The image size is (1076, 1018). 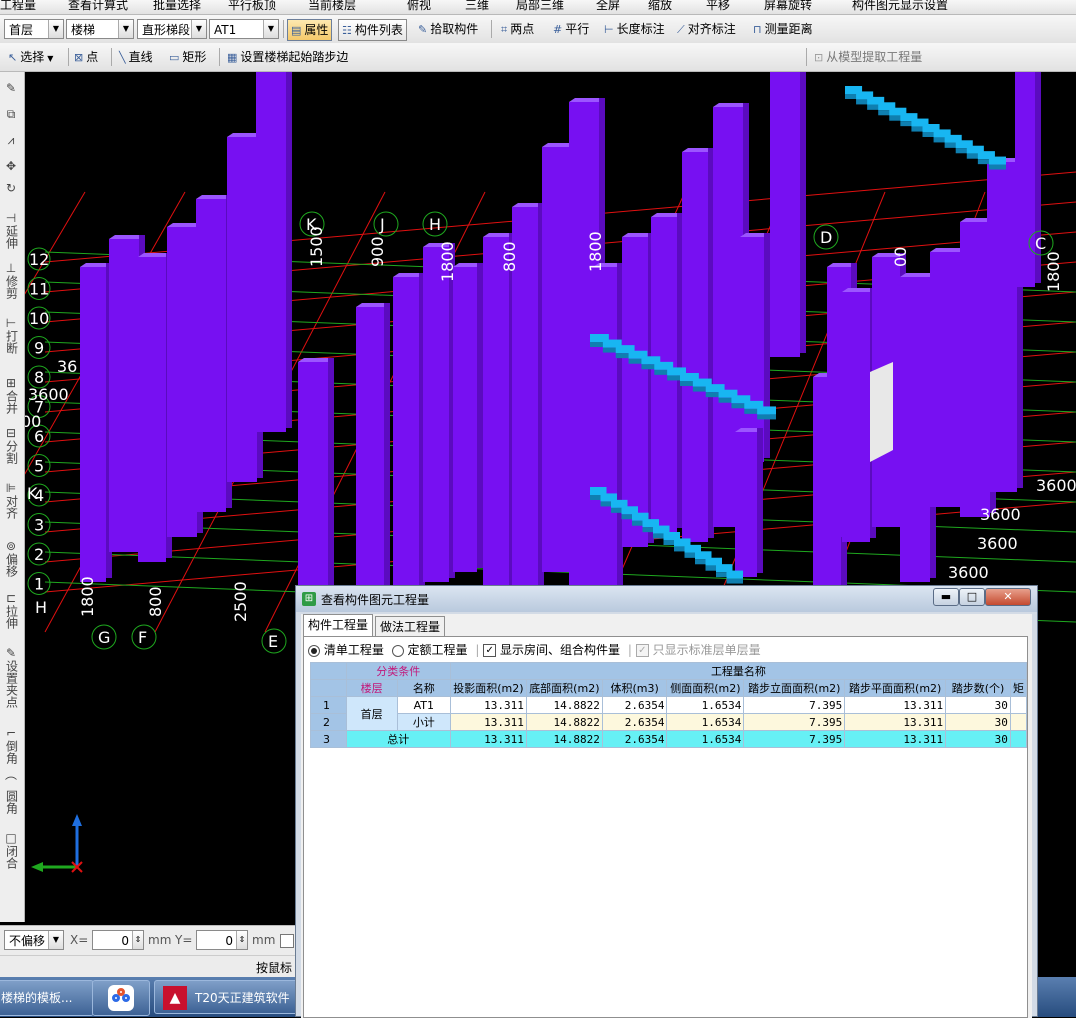 I want to click on align-mark-button: ⟋ 对齐标注, so click(x=706, y=29).